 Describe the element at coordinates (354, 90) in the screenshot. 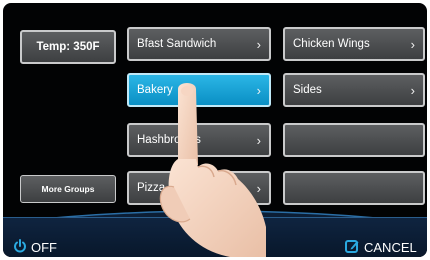

I see `menu-item-sides: Sides ›` at that location.